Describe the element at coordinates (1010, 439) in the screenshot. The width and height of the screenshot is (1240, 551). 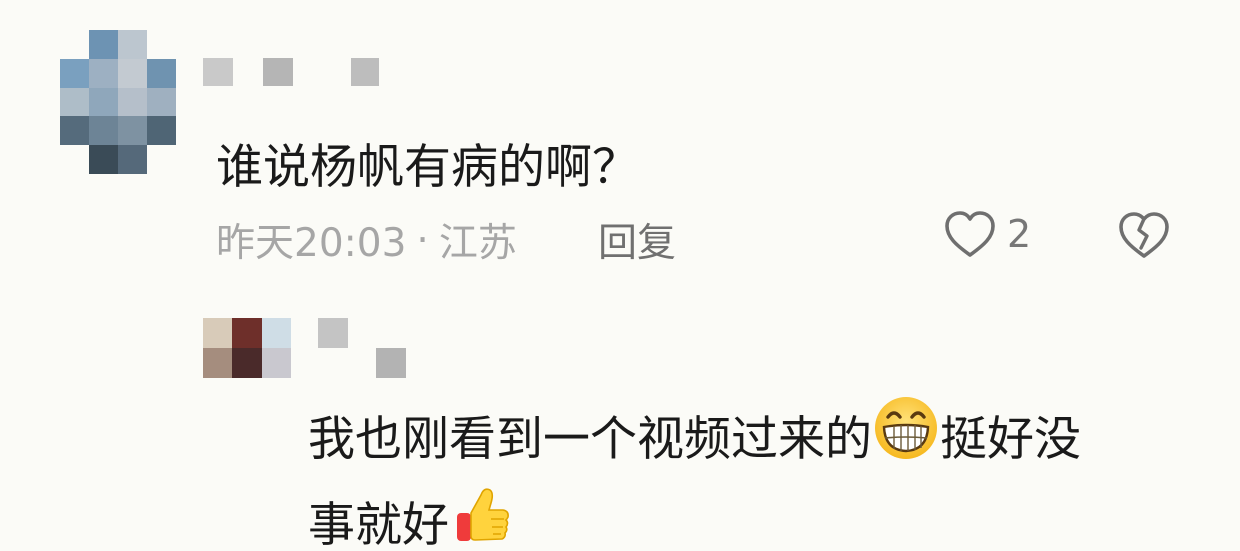
I see `reply-text-part2: 挺好没` at that location.